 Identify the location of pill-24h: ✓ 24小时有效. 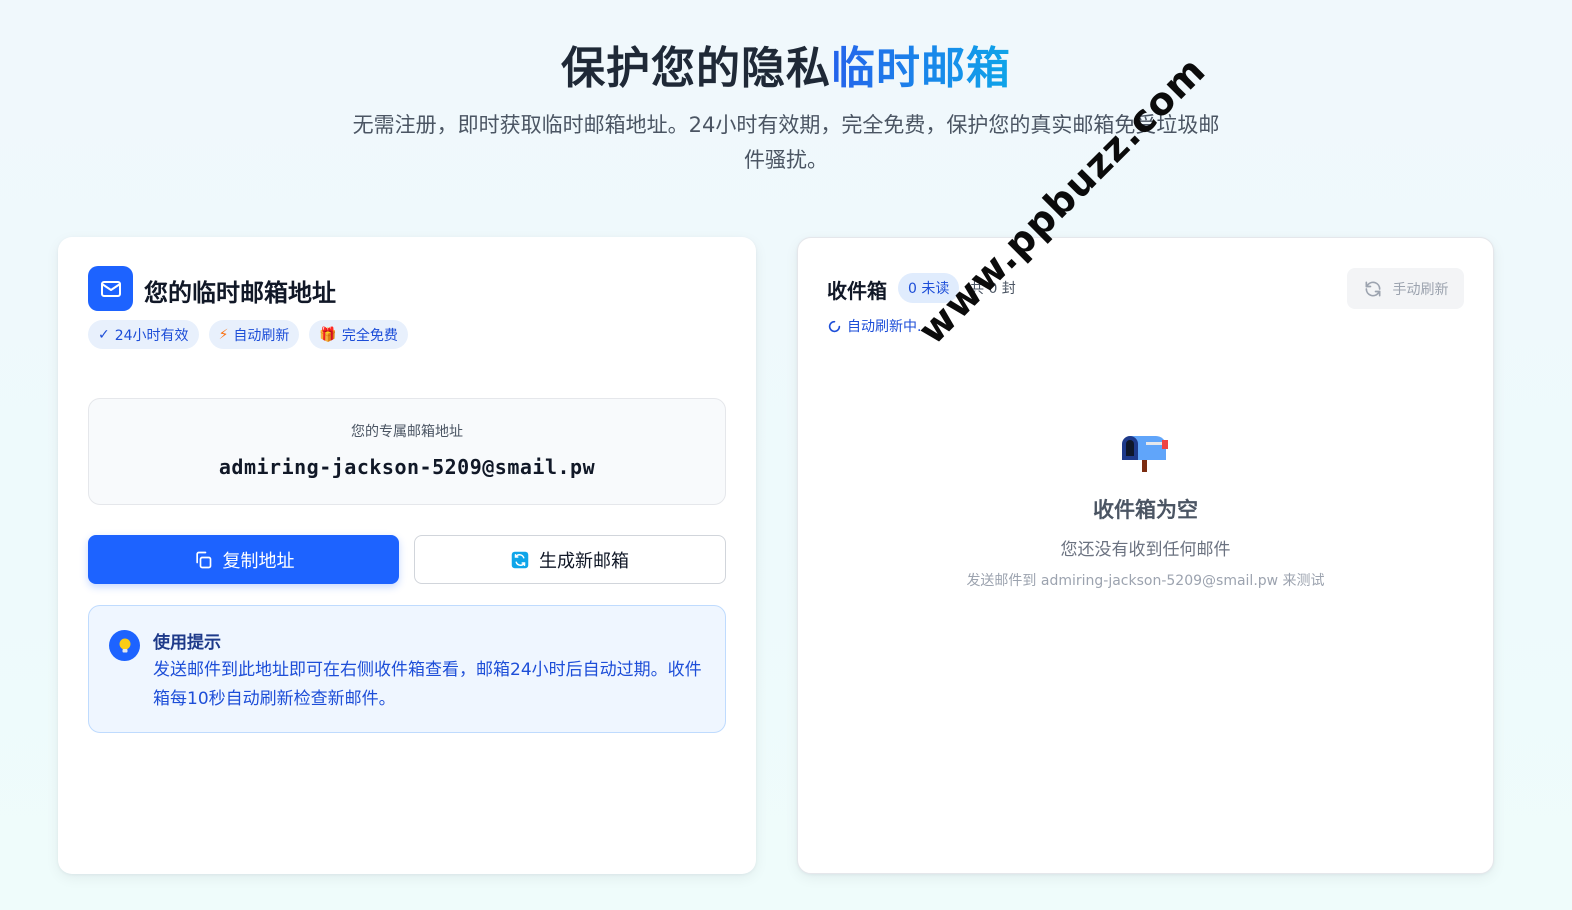
(143, 334).